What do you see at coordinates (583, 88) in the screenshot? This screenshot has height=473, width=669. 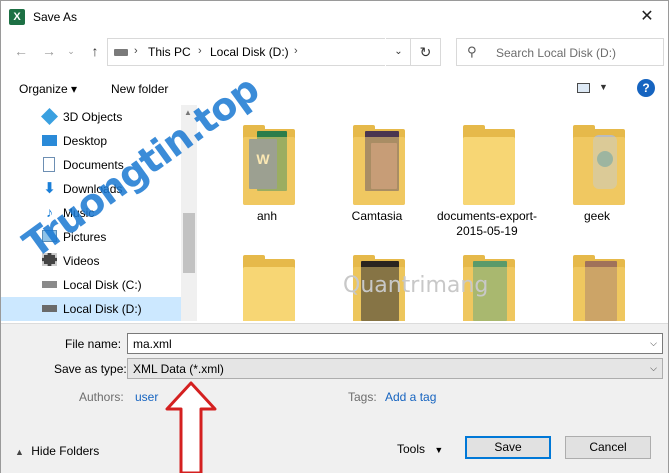 I see `view-mode-icon` at bounding box center [583, 88].